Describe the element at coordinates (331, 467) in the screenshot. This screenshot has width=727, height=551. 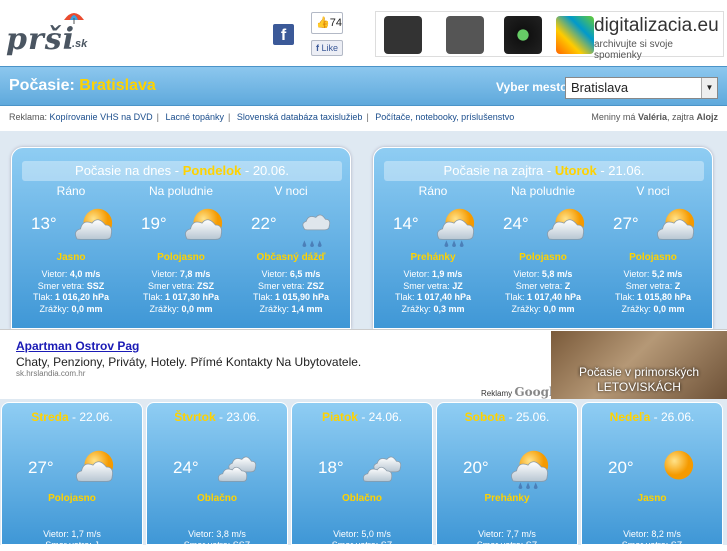
I see `temperature: 18°` at that location.